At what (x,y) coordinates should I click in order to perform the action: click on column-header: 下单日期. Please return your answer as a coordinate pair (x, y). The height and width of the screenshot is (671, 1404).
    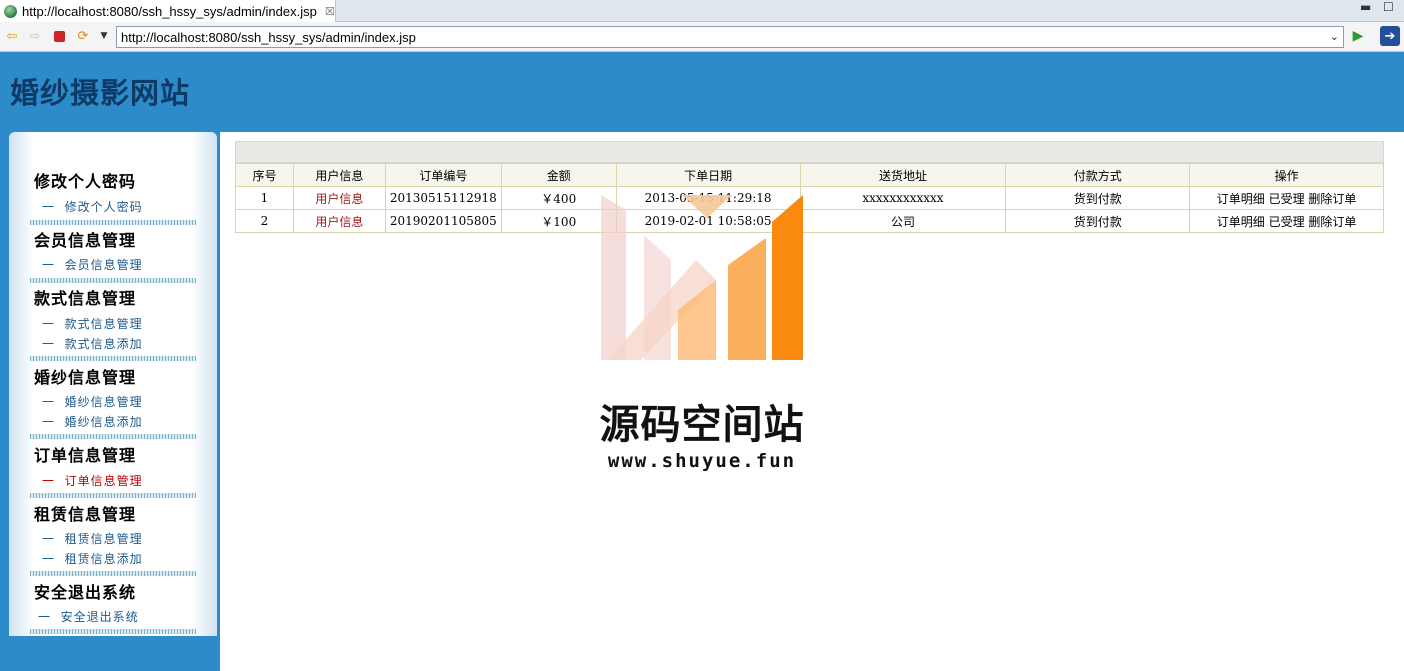
    Looking at the image, I should click on (708, 175).